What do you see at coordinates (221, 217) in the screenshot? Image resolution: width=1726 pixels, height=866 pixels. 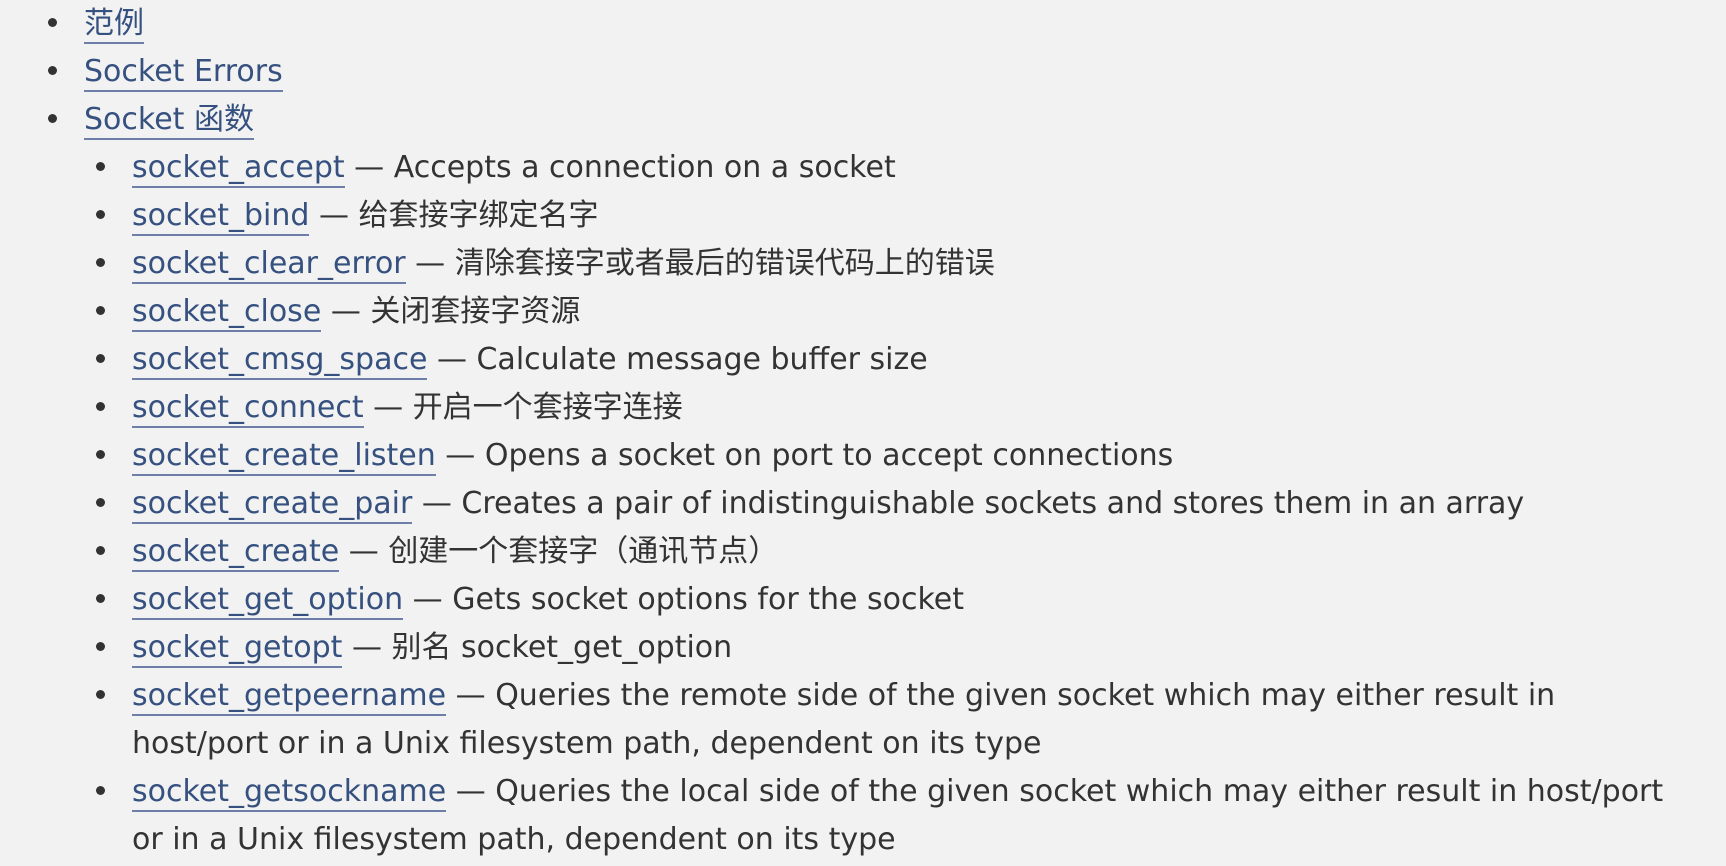 I see `function-link: socket_bind` at bounding box center [221, 217].